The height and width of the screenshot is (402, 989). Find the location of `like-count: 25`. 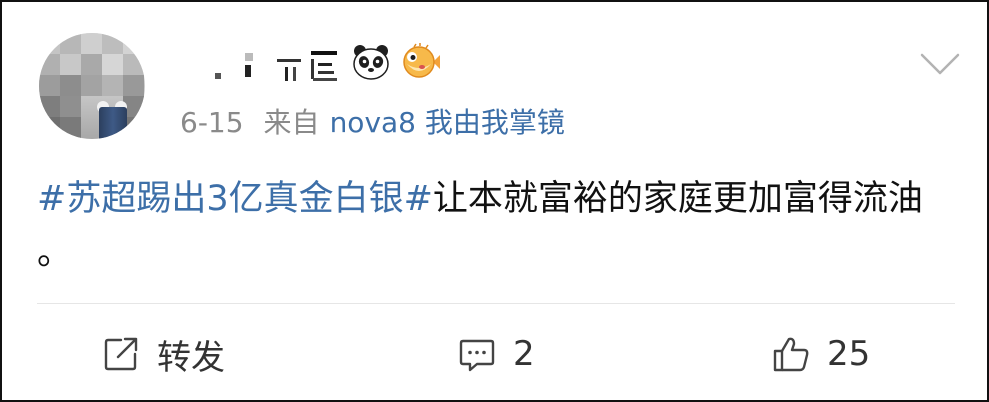

like-count: 25 is located at coordinates (849, 354).